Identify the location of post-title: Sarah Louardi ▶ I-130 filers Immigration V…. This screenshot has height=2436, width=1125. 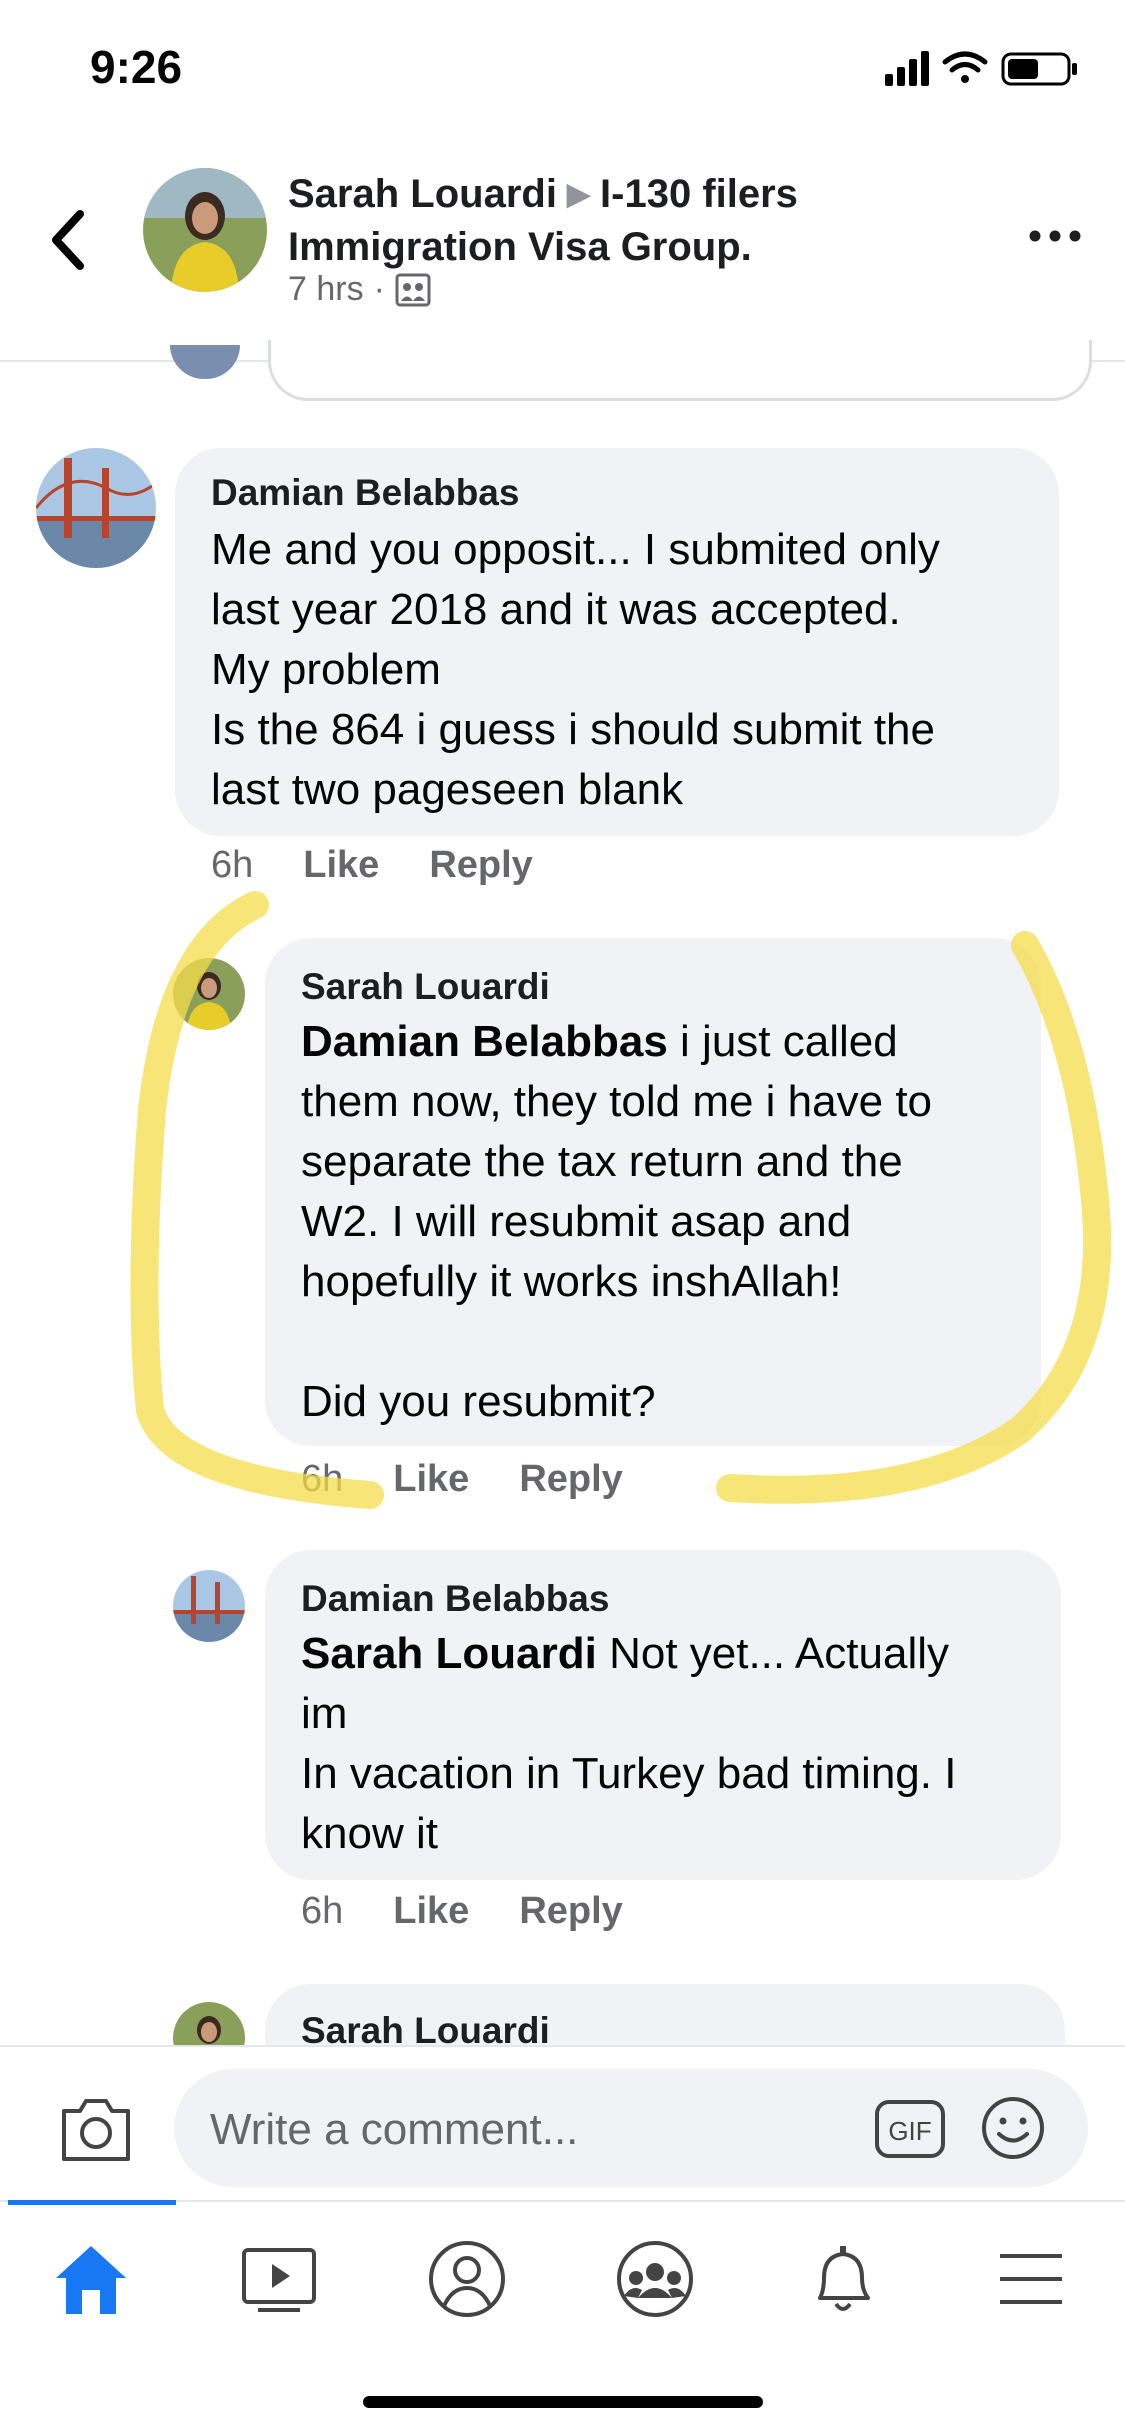
(638, 220).